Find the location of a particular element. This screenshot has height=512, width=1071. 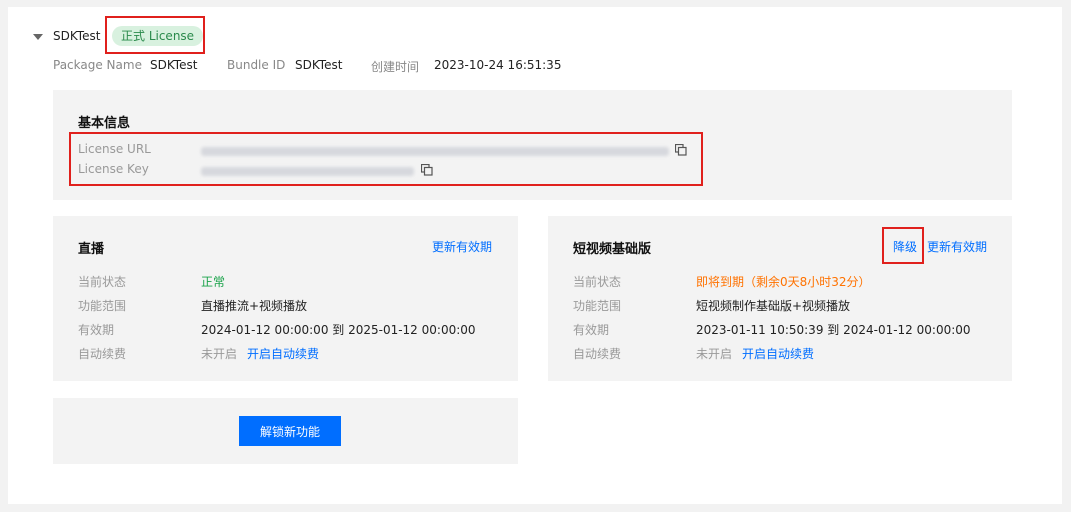

shortvideo-title: 短视频基础版 is located at coordinates (612, 249).